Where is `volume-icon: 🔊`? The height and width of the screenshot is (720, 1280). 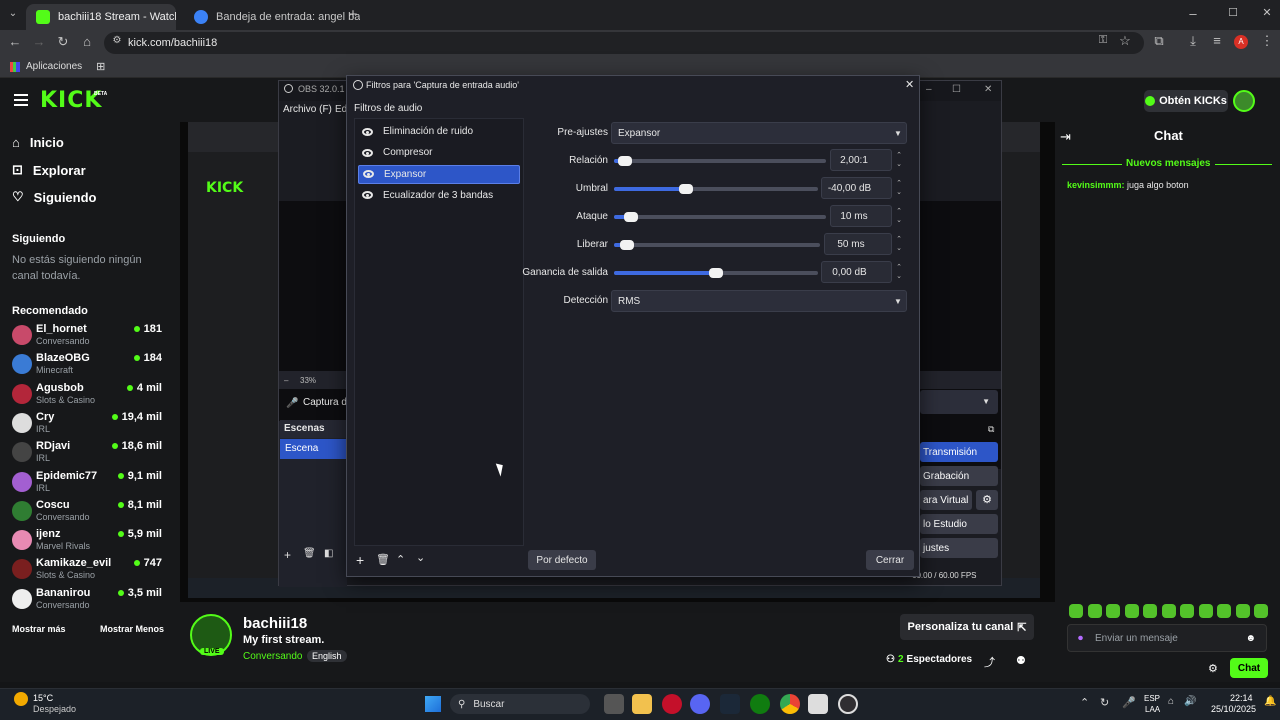 volume-icon: 🔊 is located at coordinates (1190, 701).